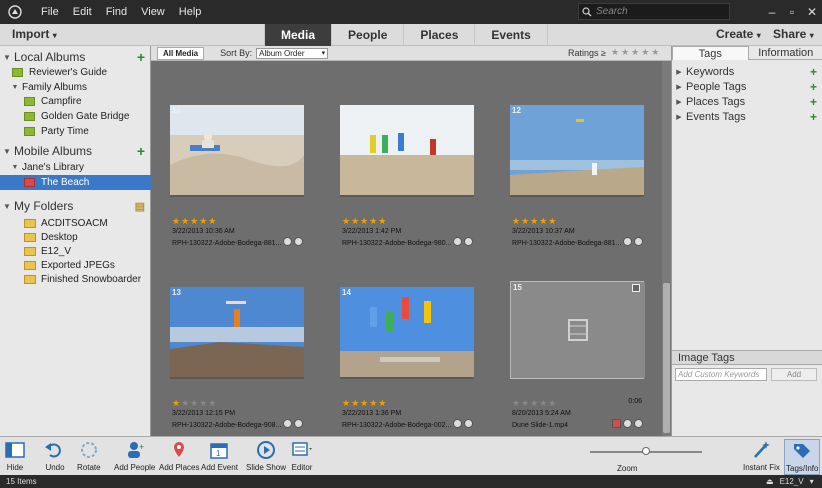 The image size is (822, 488). What do you see at coordinates (15, 457) in the screenshot?
I see `hide-panel-button: Hide` at bounding box center [15, 457].